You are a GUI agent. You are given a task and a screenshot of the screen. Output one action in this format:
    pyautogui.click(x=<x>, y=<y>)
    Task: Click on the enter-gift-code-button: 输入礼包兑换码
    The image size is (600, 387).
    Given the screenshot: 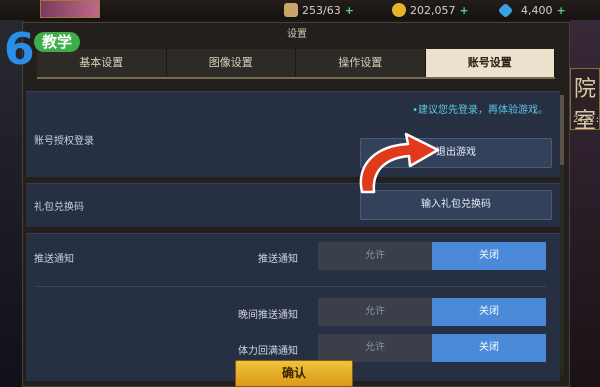 What is the action you would take?
    pyautogui.click(x=456, y=205)
    